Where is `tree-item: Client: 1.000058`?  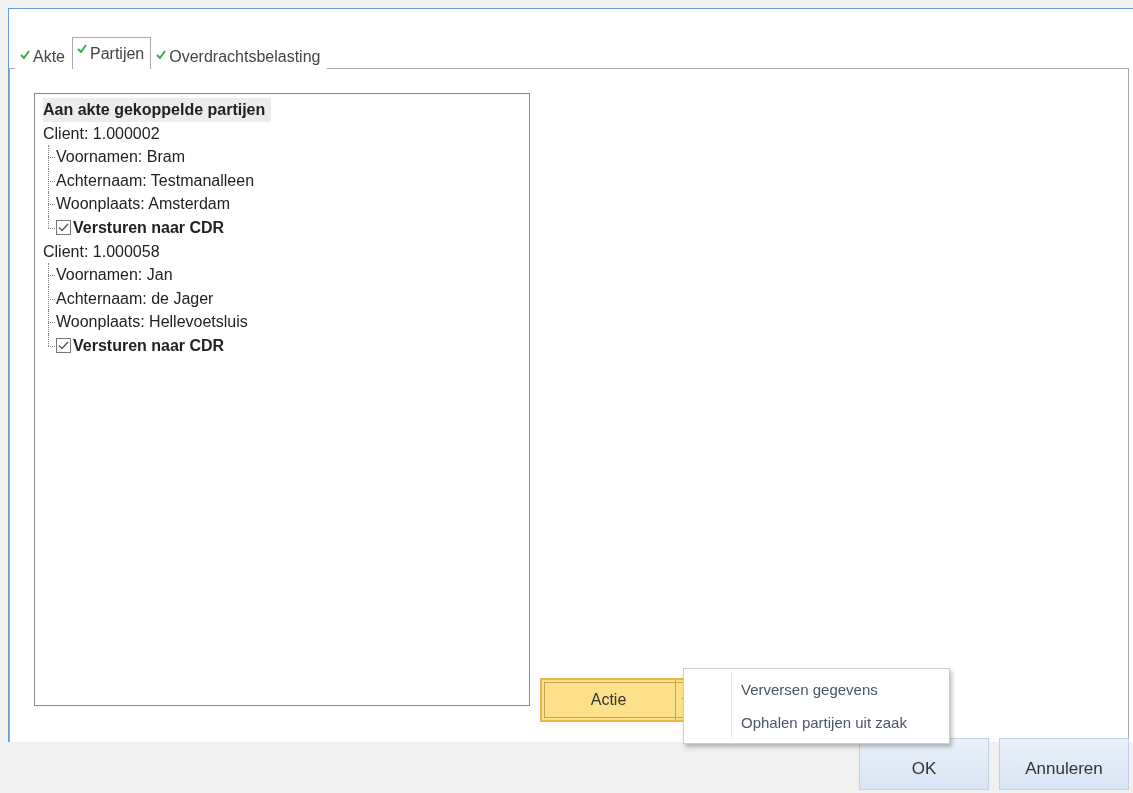
tree-item: Client: 1.000058 is located at coordinates (282, 251).